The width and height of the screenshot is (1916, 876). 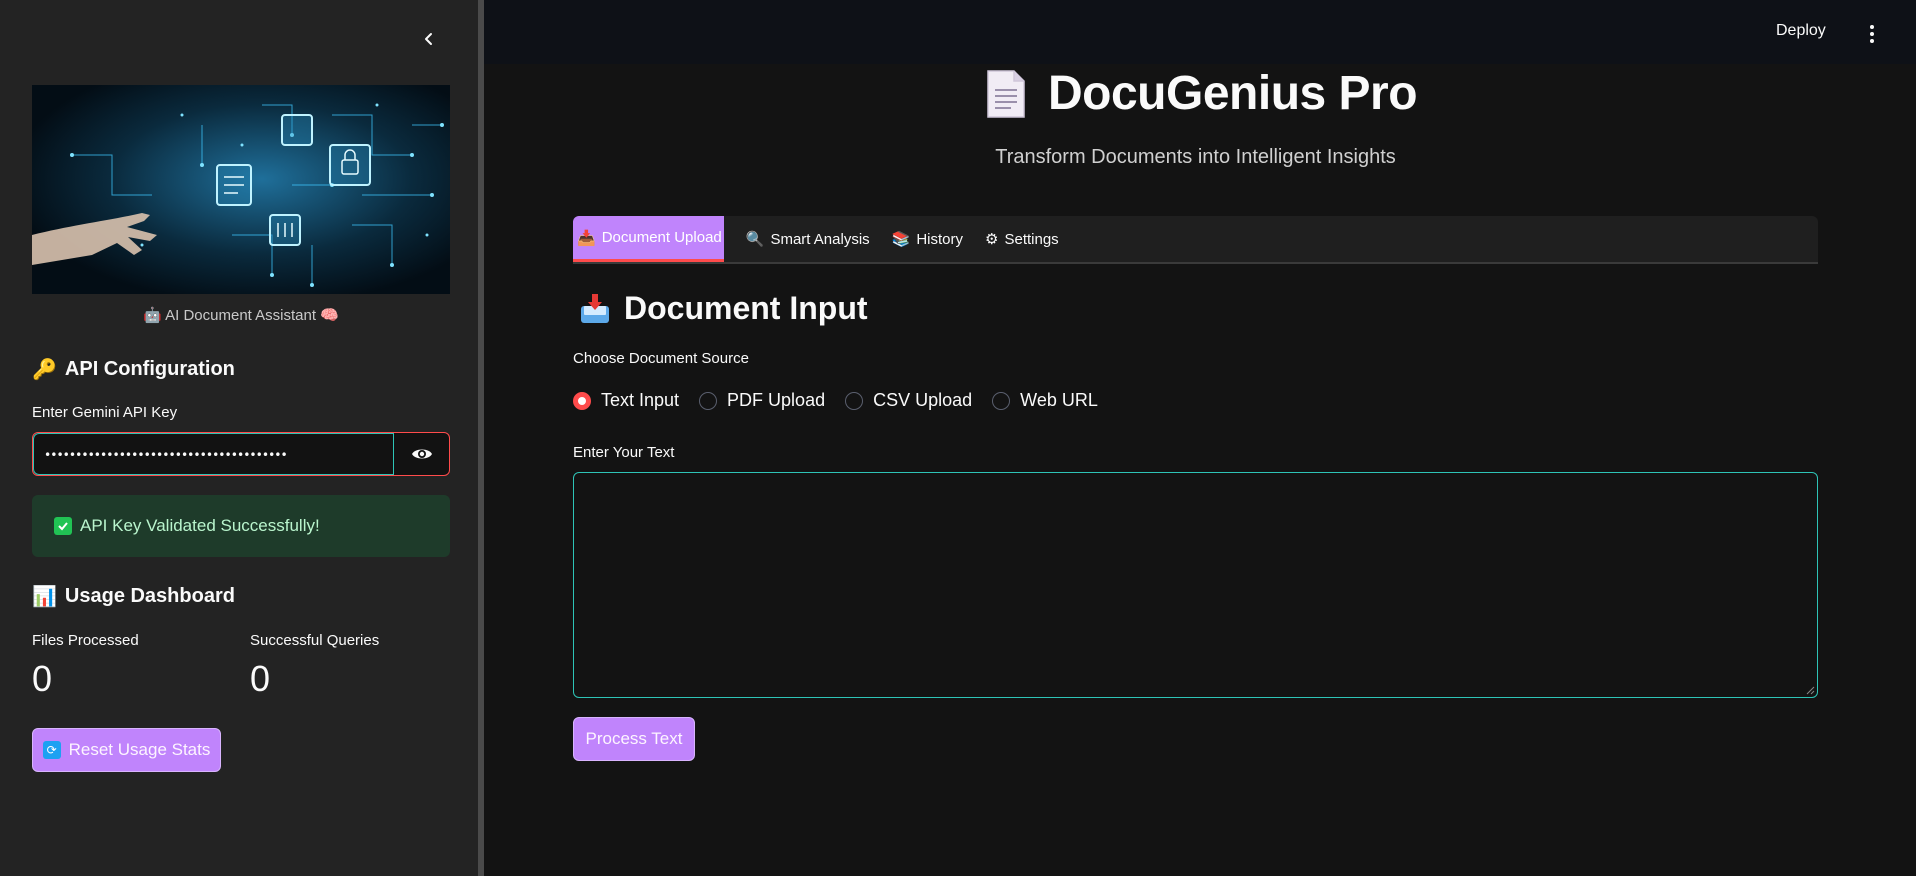 What do you see at coordinates (1801, 31) in the screenshot?
I see `deploy-button: Deploy` at bounding box center [1801, 31].